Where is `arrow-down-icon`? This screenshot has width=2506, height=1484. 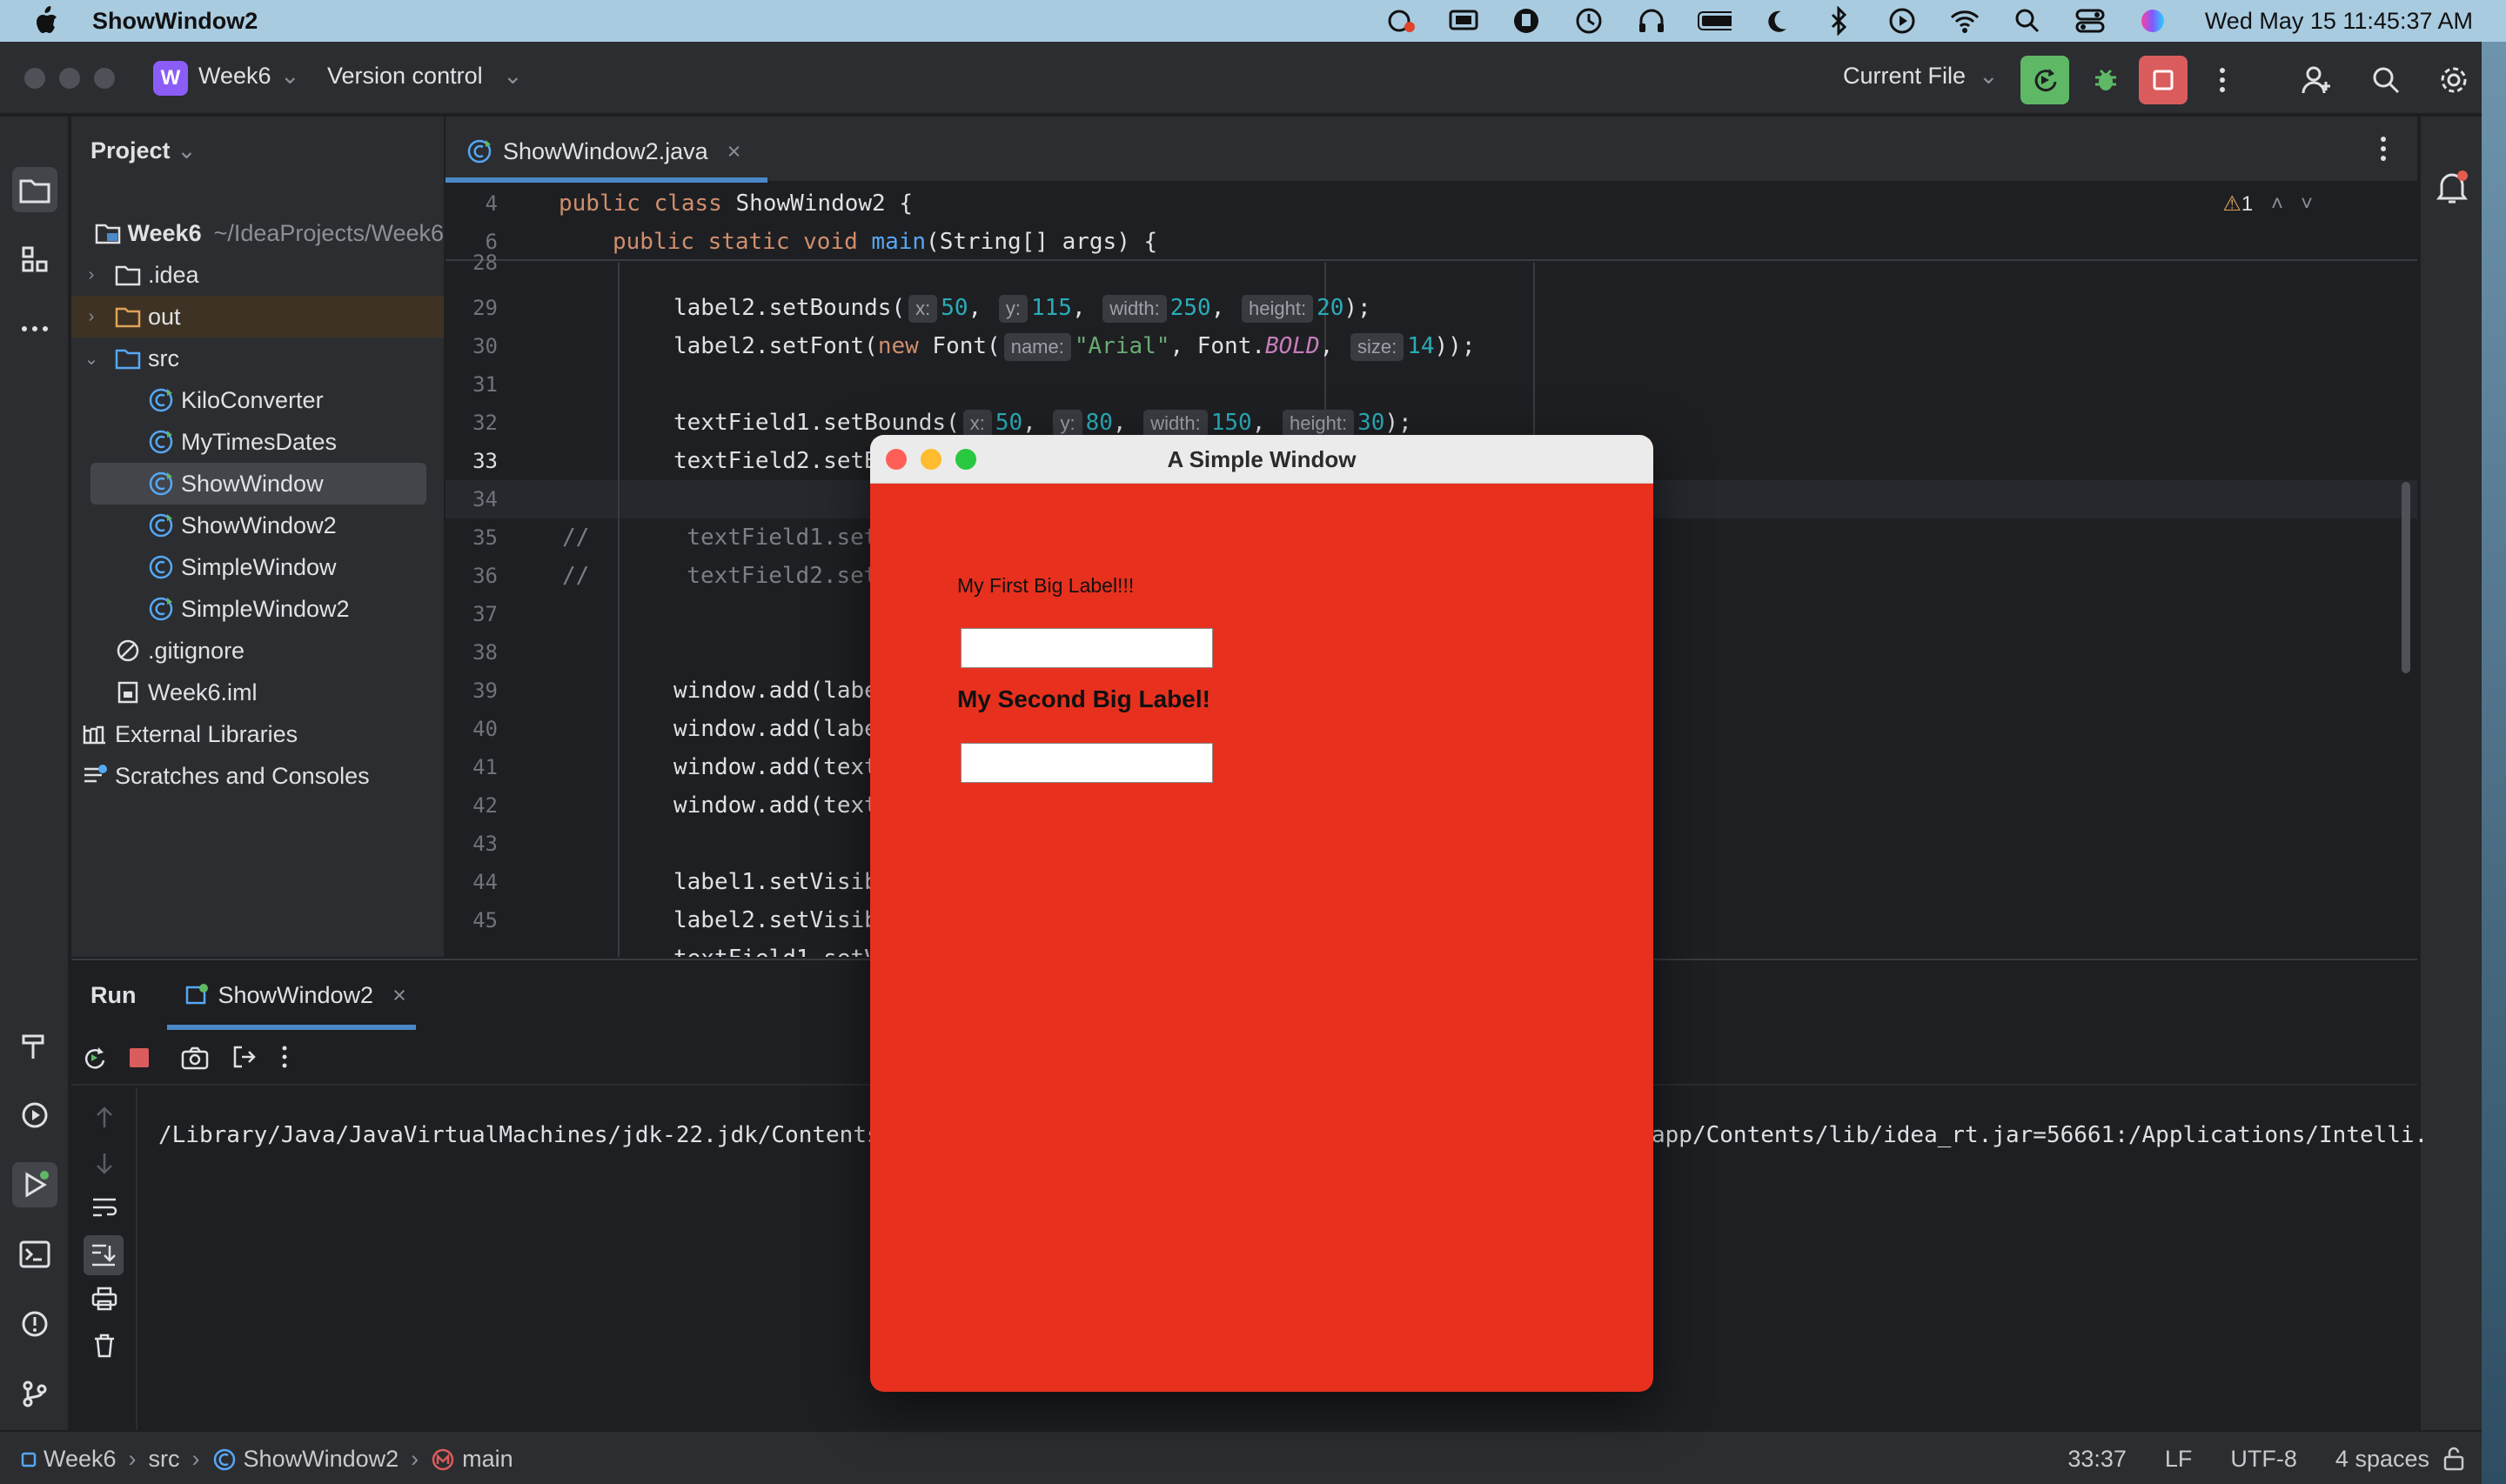 arrow-down-icon is located at coordinates (104, 1163).